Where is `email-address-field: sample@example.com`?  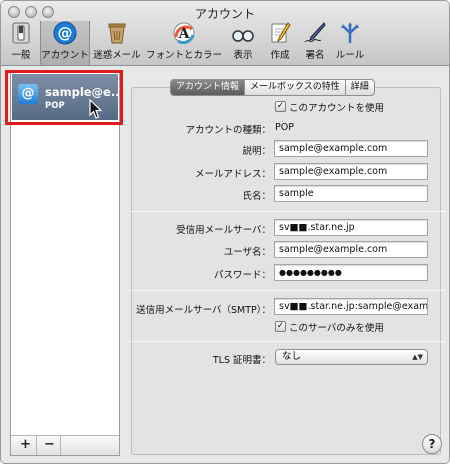
email-address-field: sample@example.com is located at coordinates (351, 171).